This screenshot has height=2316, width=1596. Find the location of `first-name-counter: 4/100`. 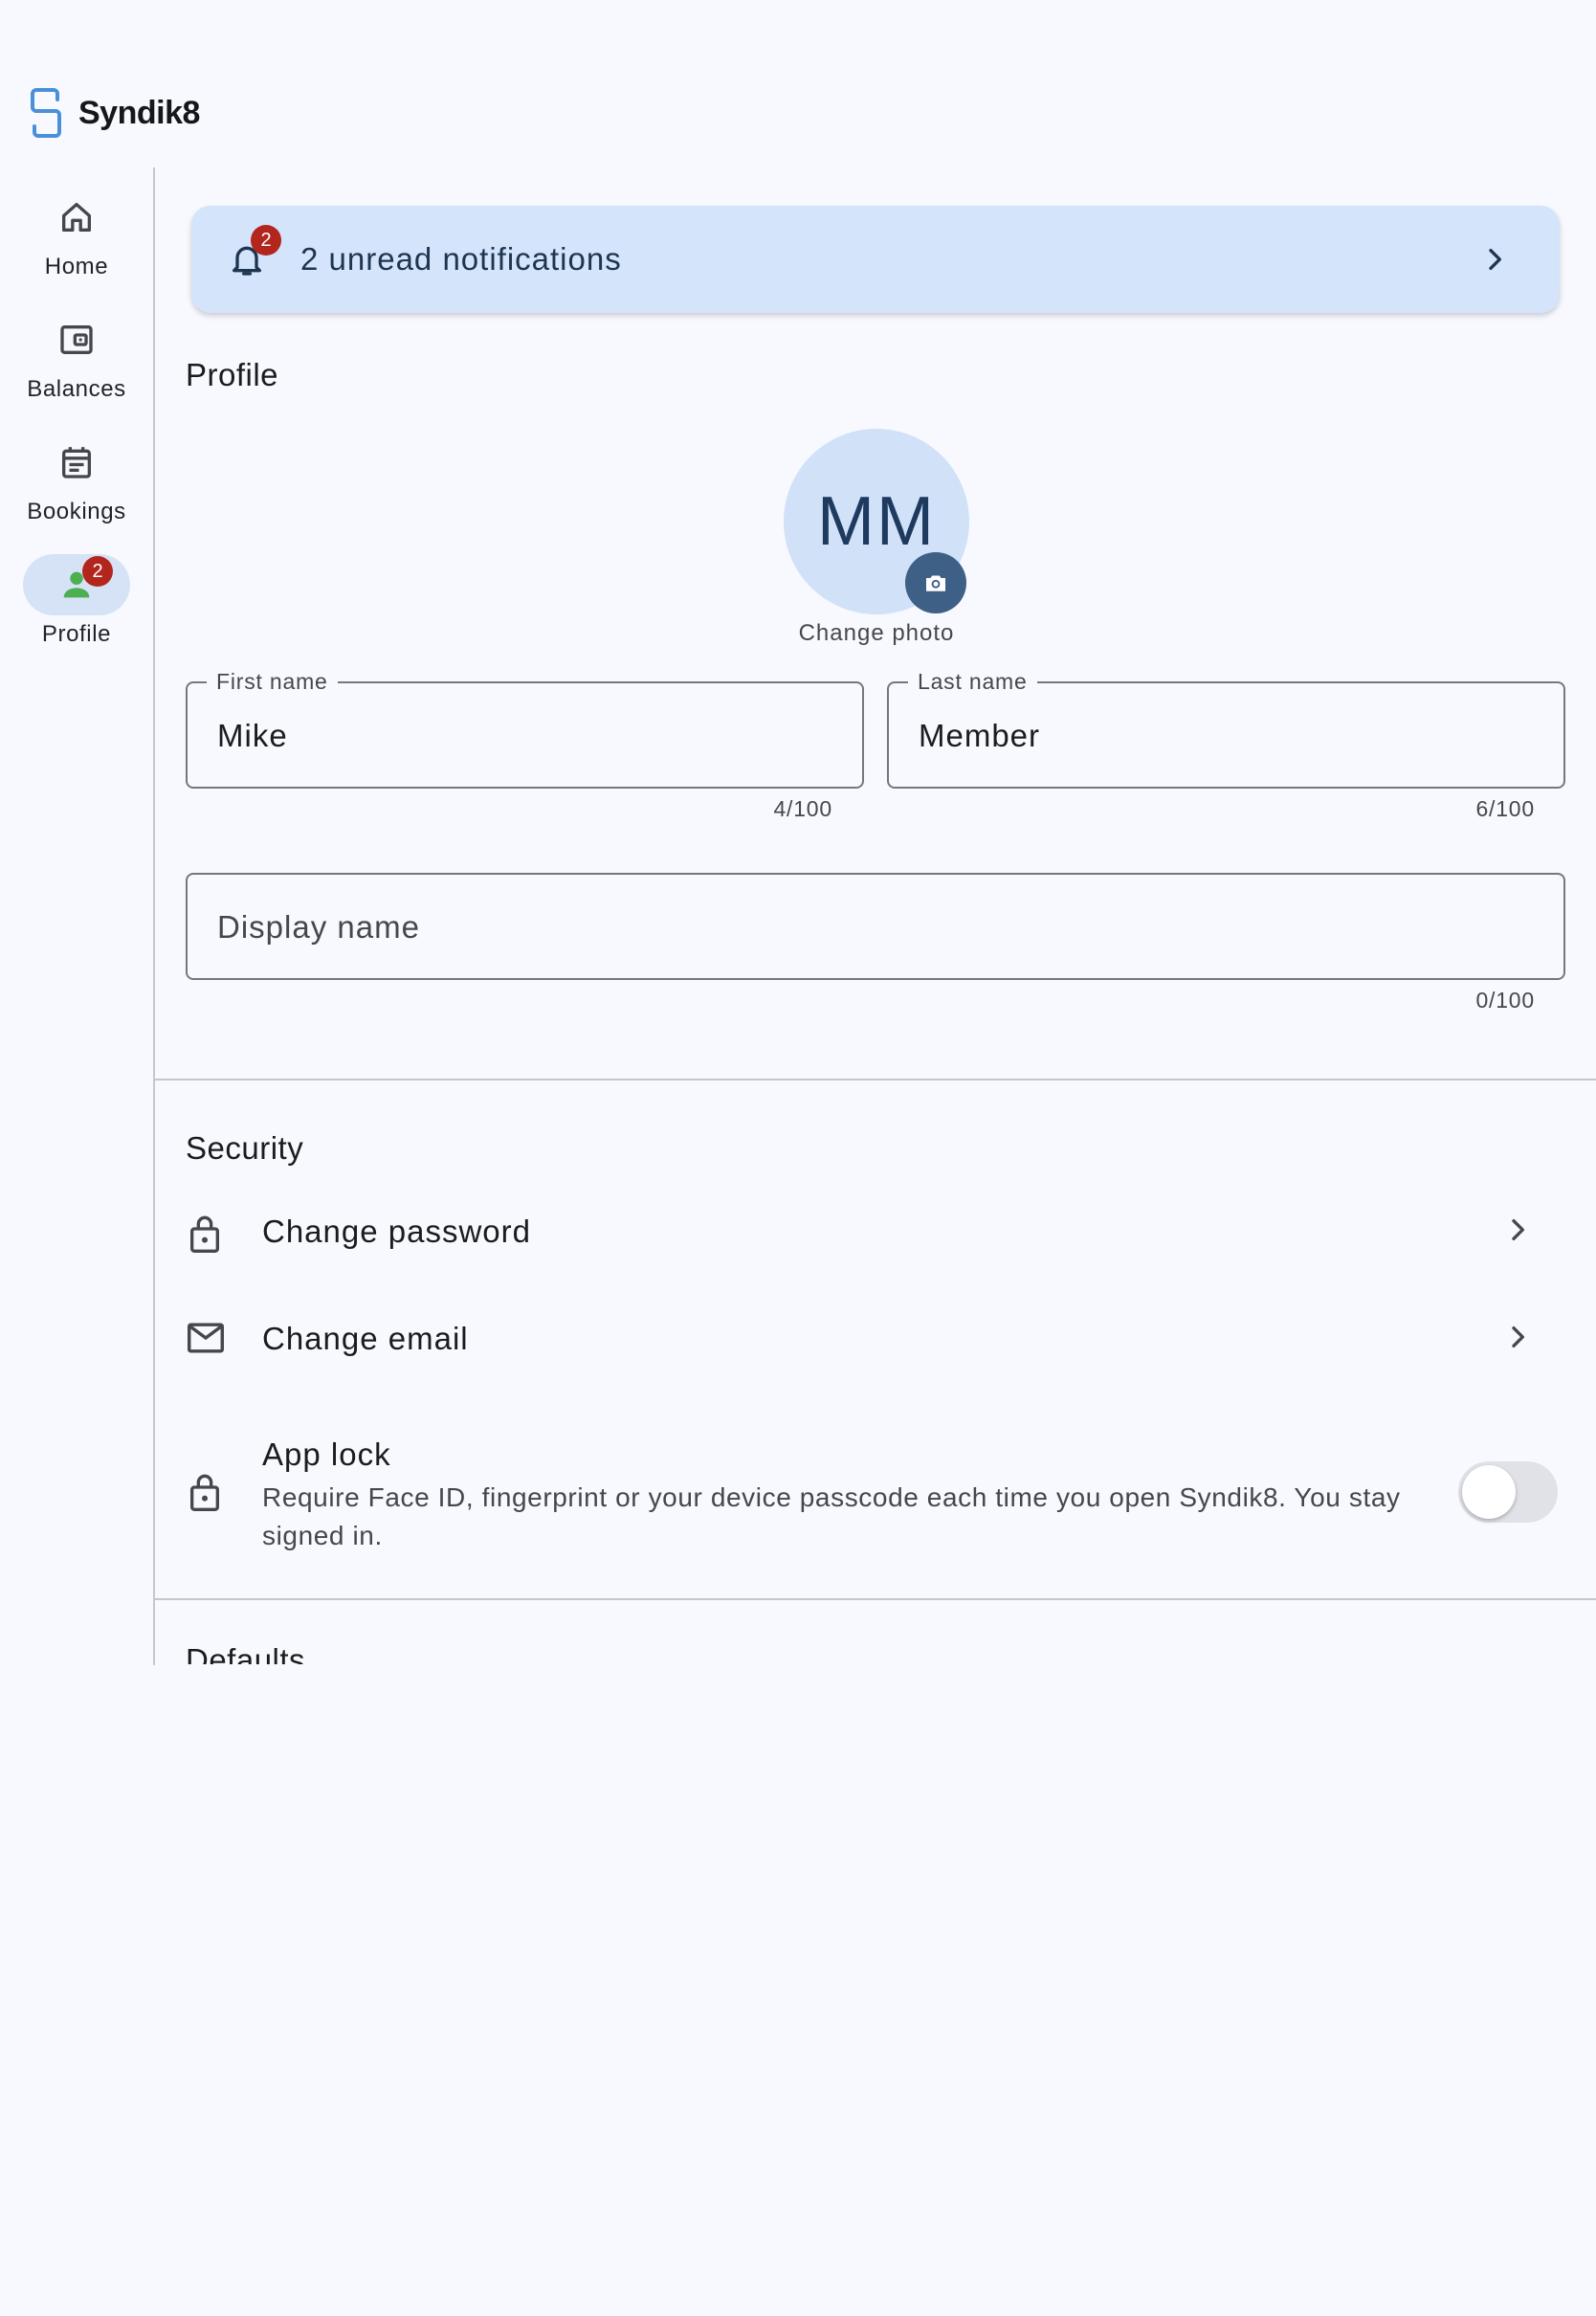

first-name-counter: 4/100 is located at coordinates (803, 808).